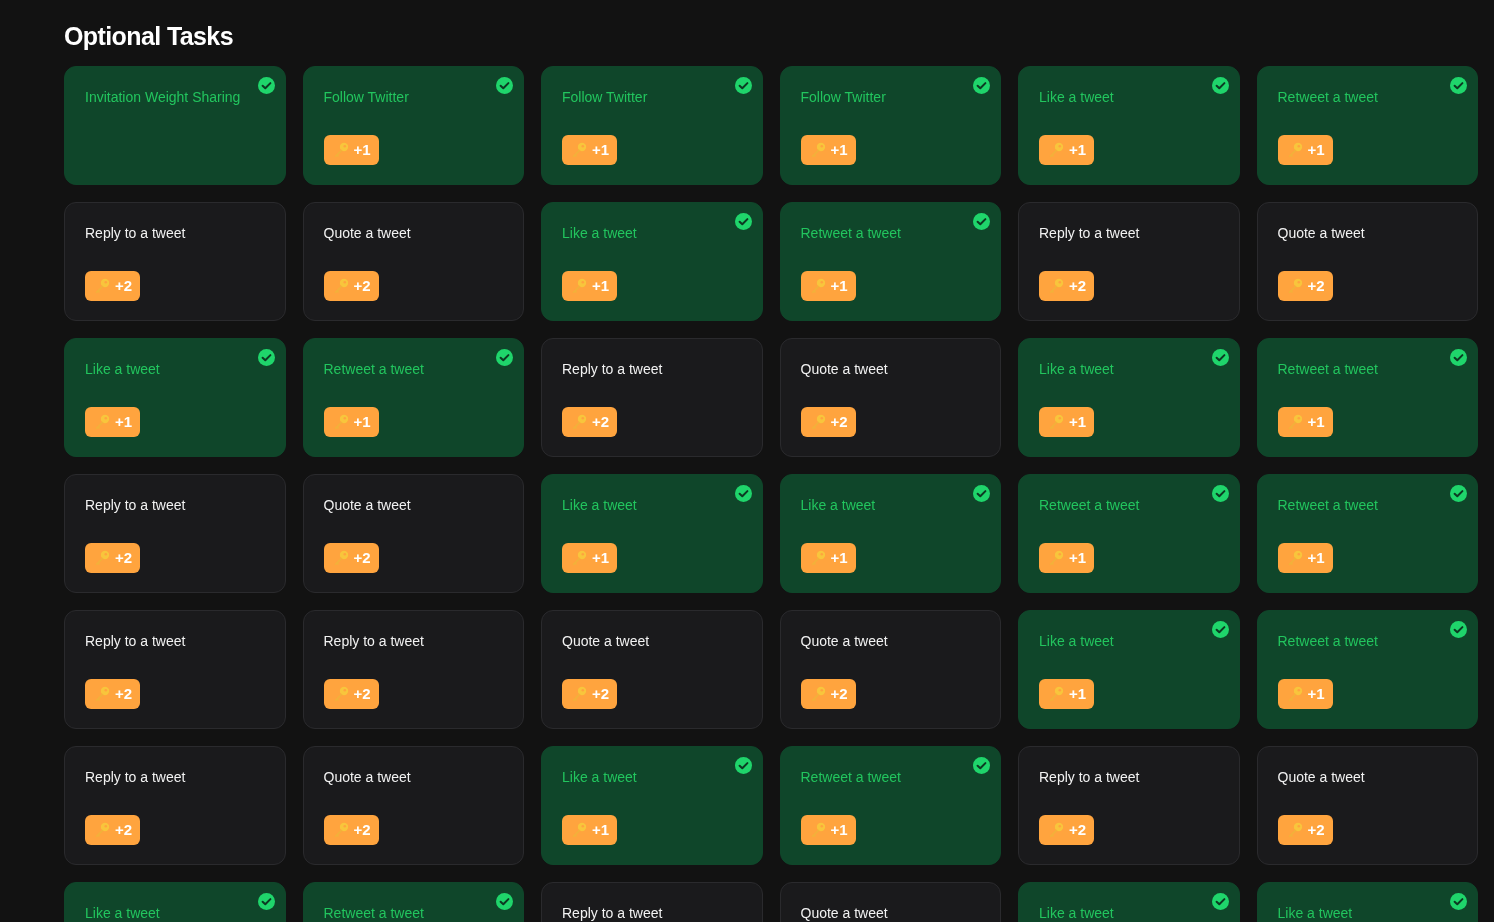  Describe the element at coordinates (175, 125) in the screenshot. I see `task-card: Invitation Weight Sharing` at that location.